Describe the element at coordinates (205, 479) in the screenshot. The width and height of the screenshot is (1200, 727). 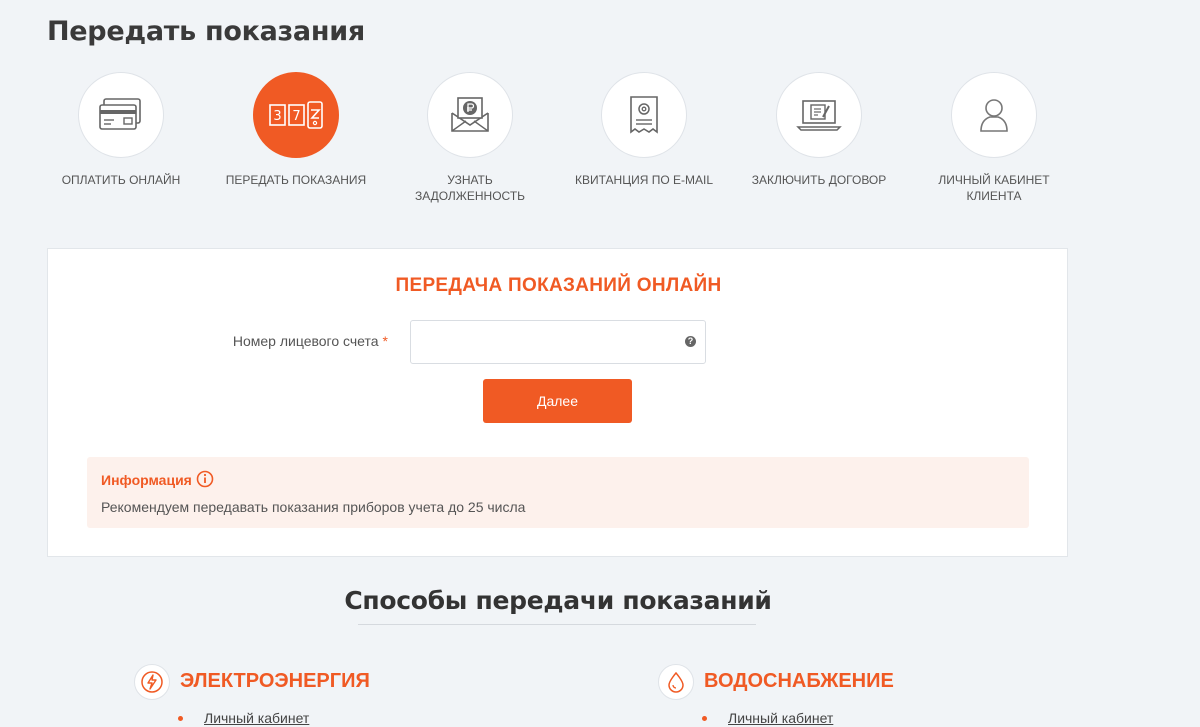
I see `info-icon` at that location.